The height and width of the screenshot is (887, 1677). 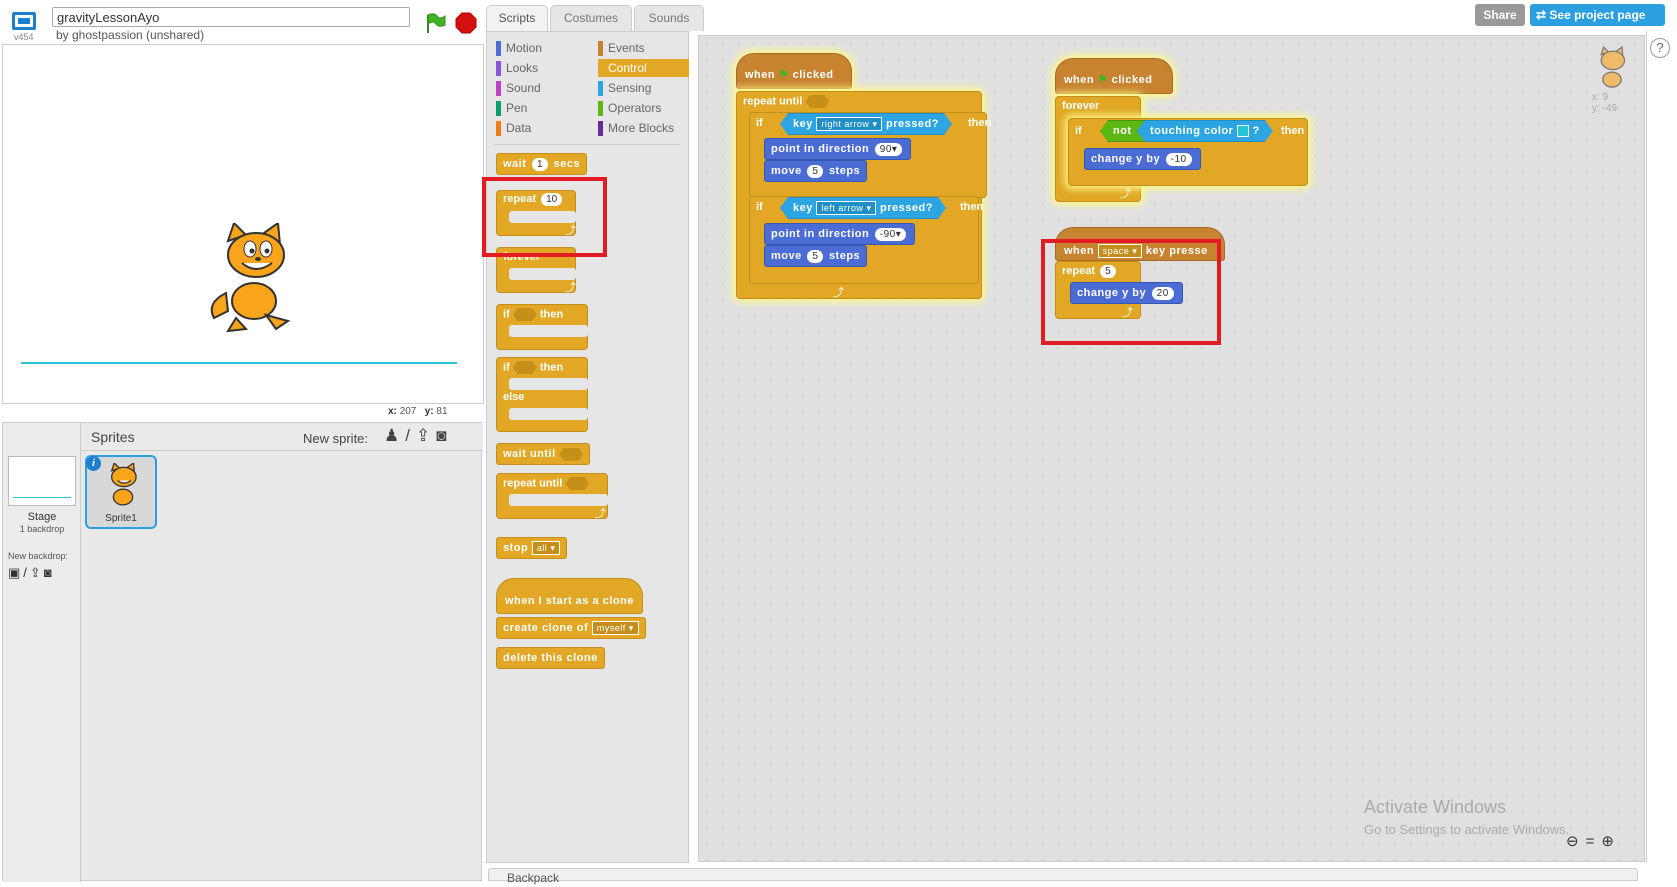 What do you see at coordinates (533, 367) in the screenshot?
I see `if-label: if then` at bounding box center [533, 367].